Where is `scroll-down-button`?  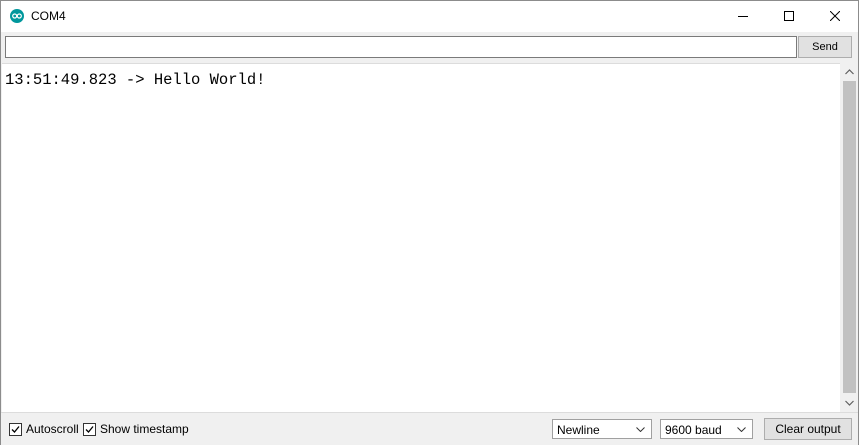 scroll-down-button is located at coordinates (849, 403).